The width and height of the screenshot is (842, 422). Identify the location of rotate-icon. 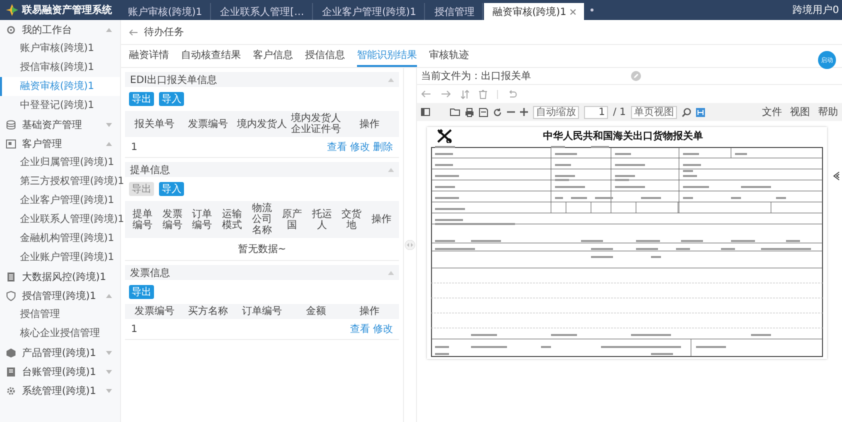
(497, 112).